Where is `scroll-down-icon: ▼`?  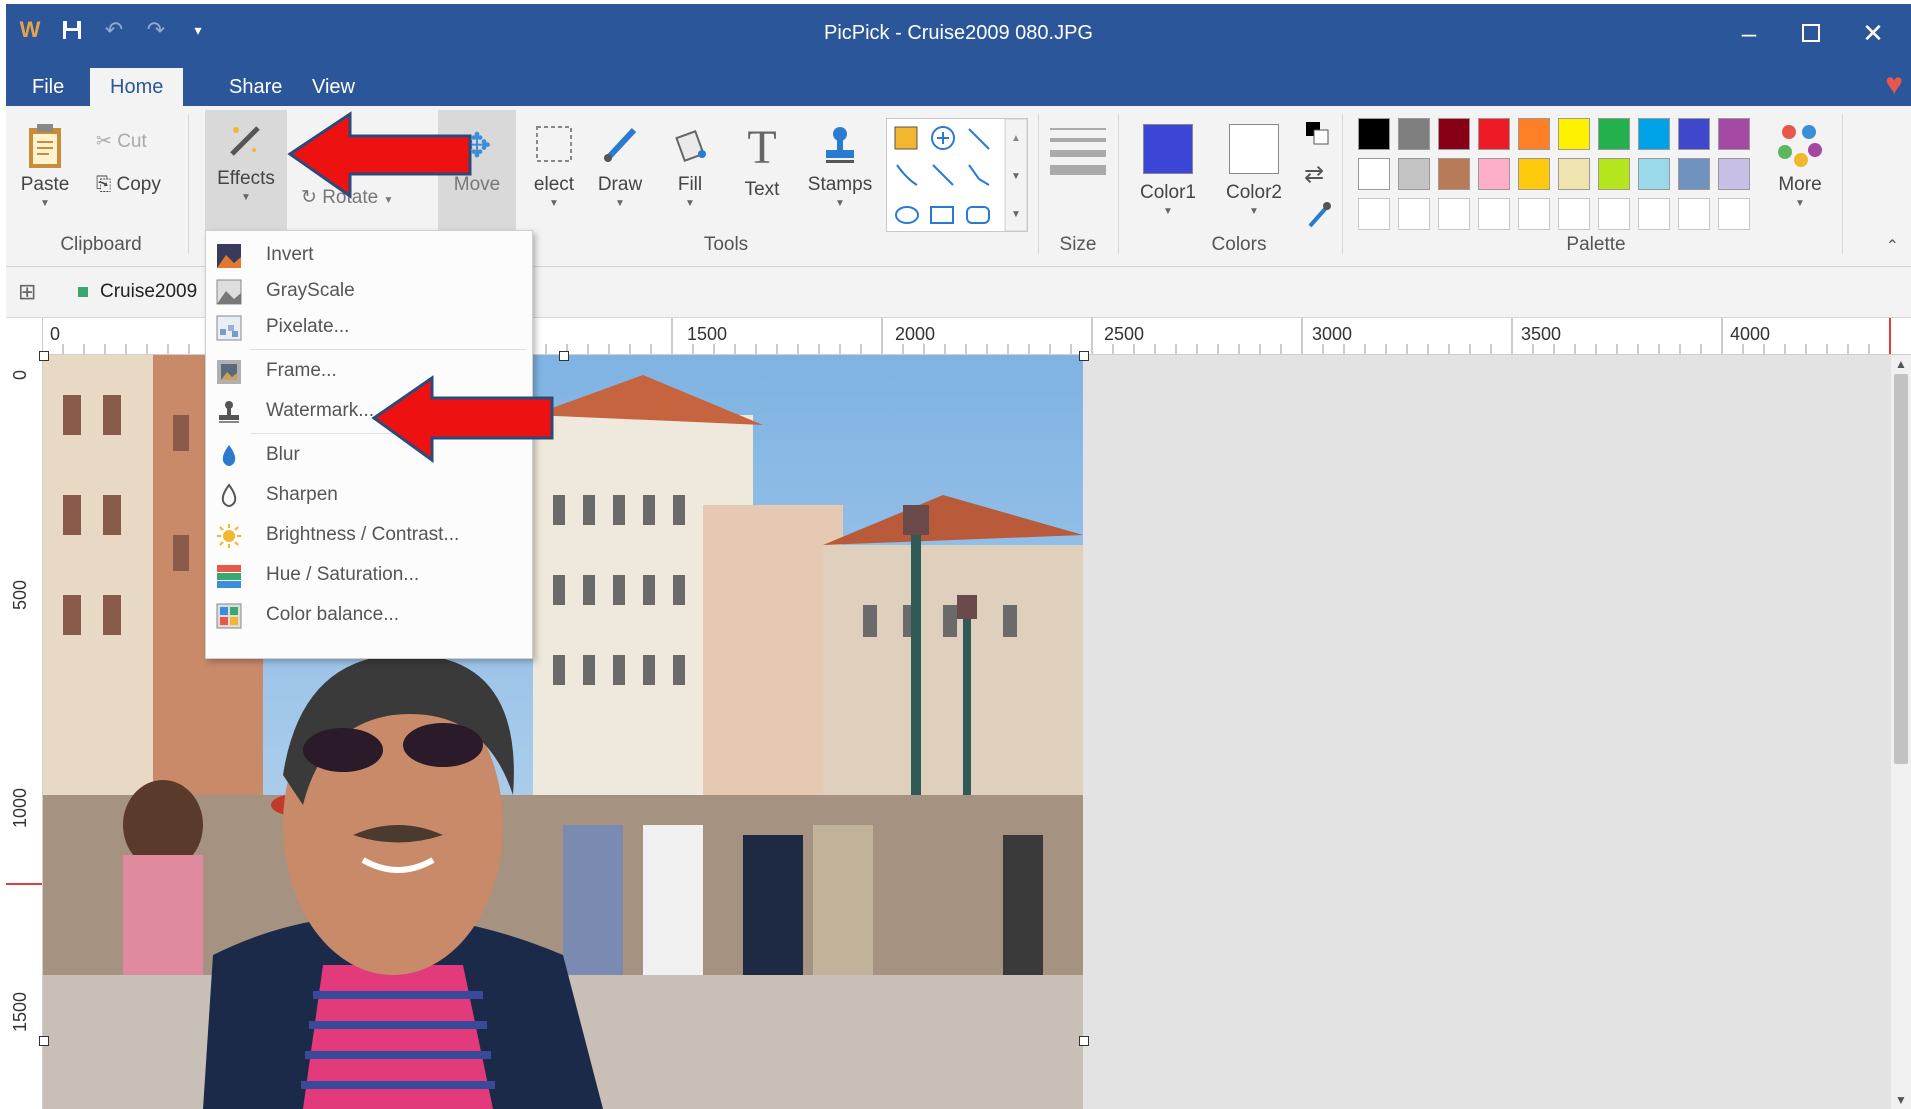 scroll-down-icon: ▼ is located at coordinates (1901, 1100).